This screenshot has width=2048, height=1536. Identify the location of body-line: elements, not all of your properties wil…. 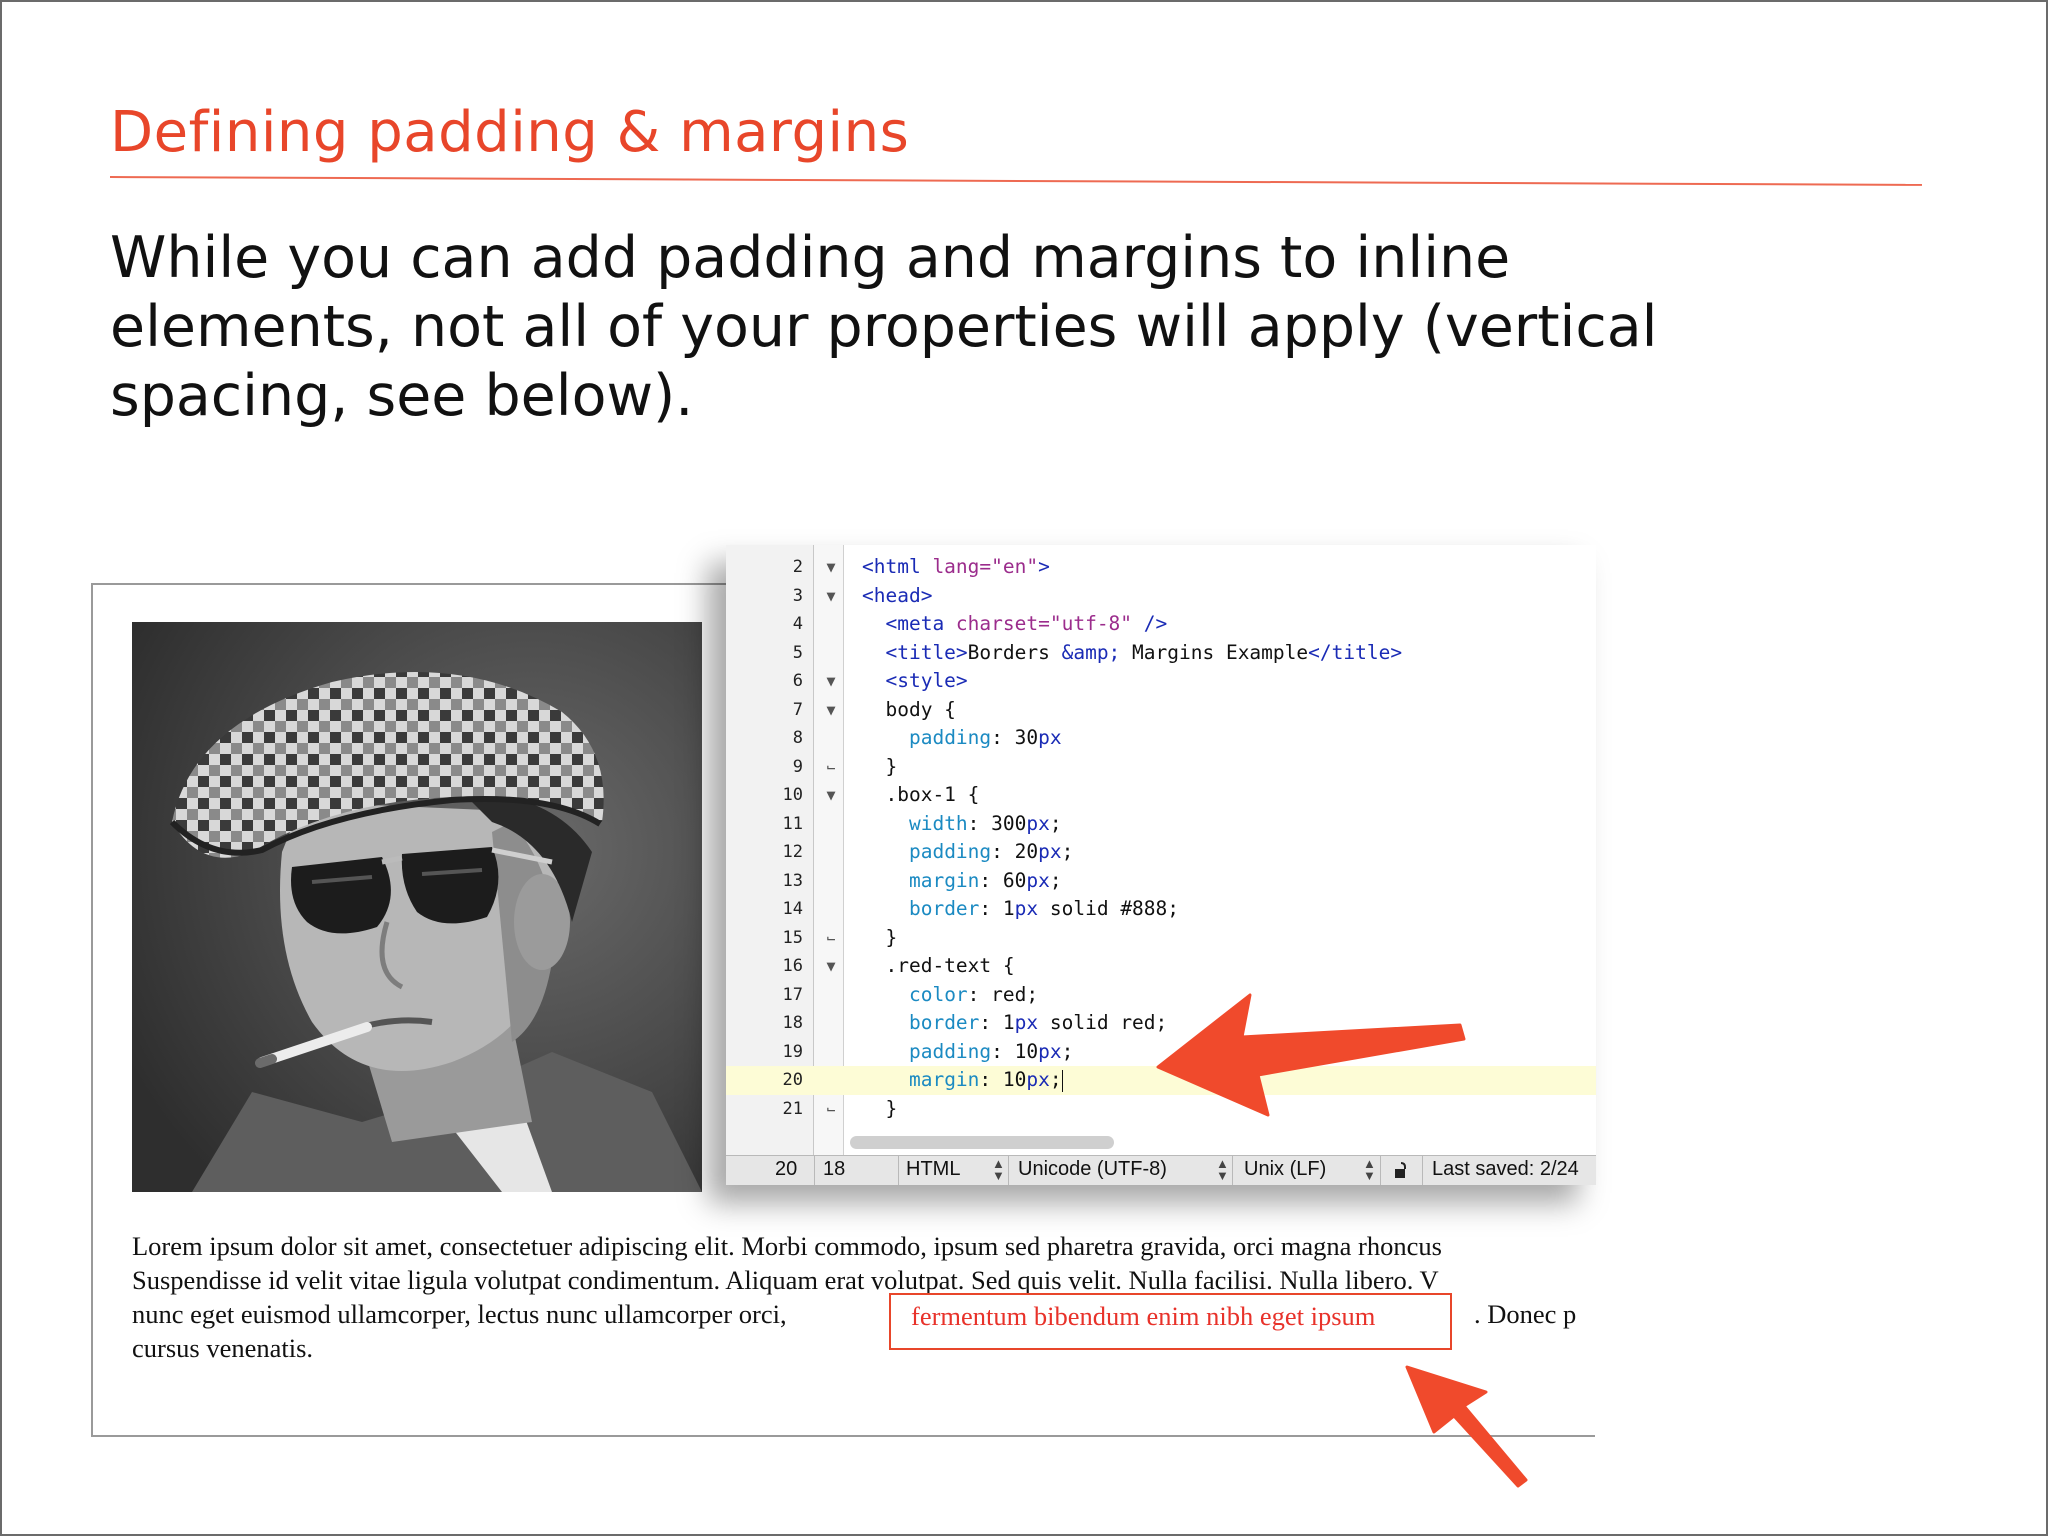
(884, 327).